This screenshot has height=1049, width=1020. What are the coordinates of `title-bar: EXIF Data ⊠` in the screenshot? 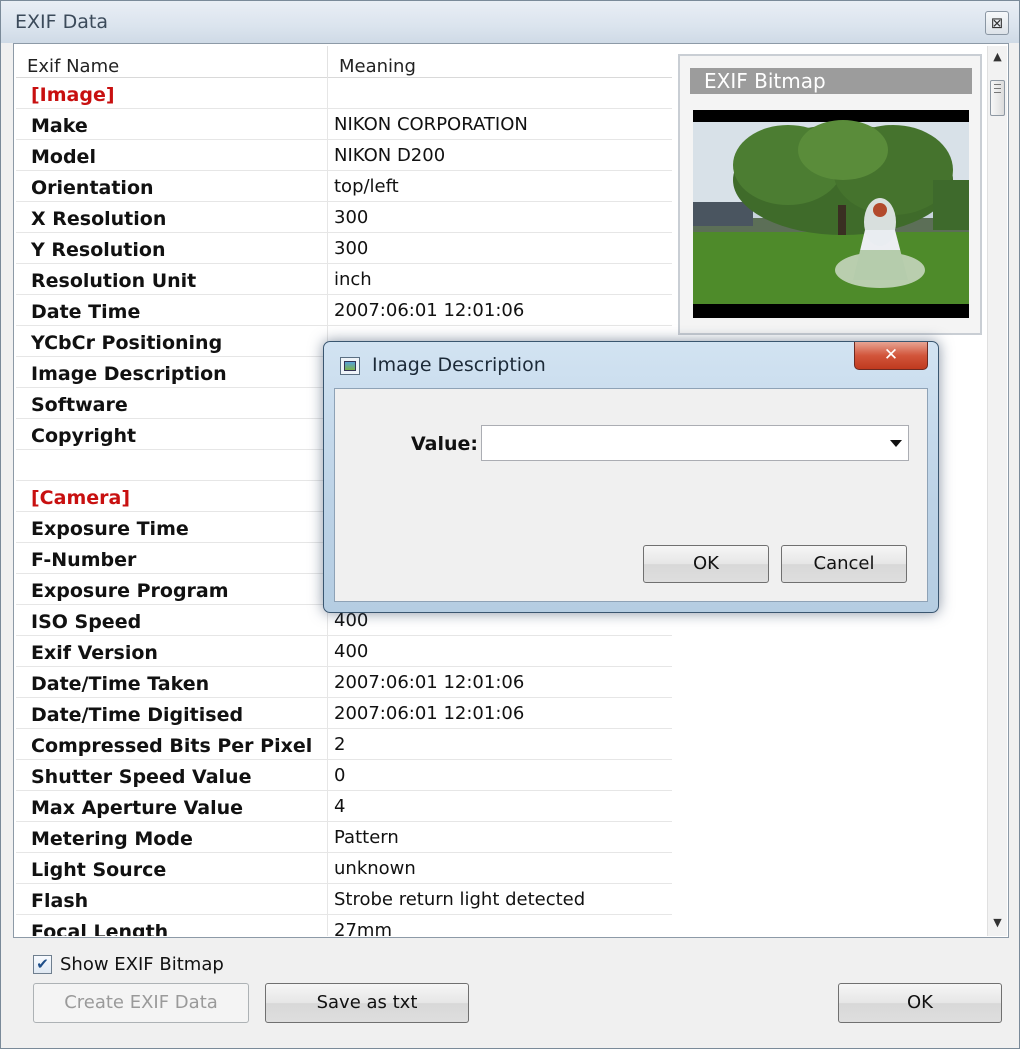 It's located at (510, 22).